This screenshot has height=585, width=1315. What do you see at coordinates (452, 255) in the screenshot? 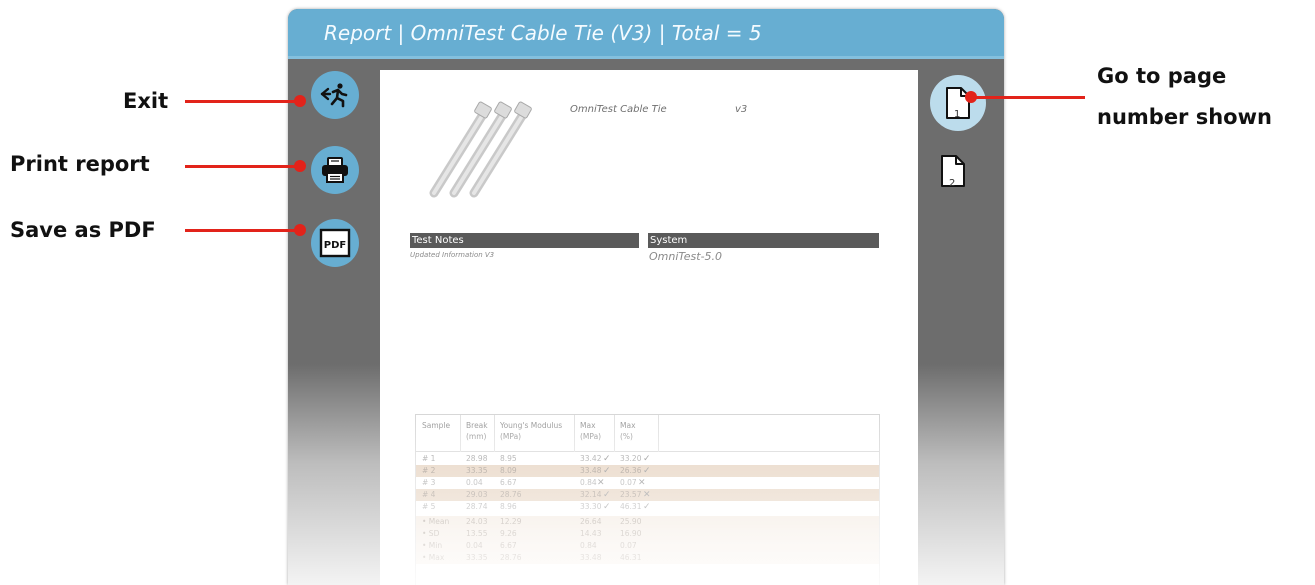
I see `test-notes-text: Updated Information V3` at bounding box center [452, 255].